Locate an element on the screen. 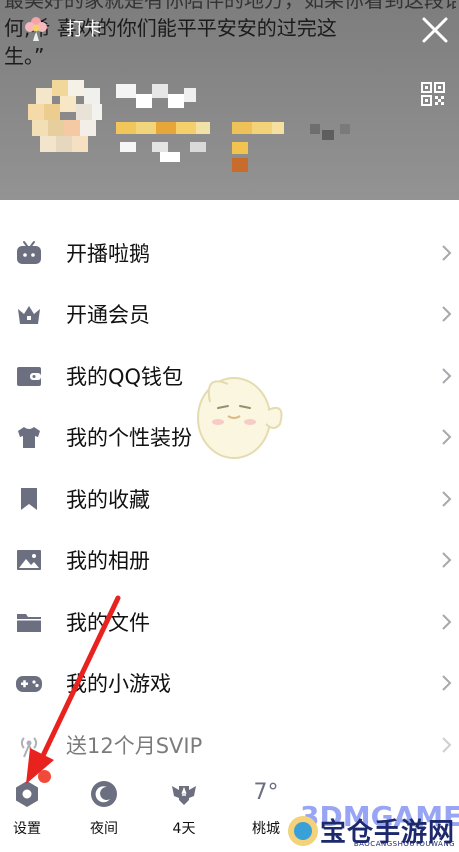 The image size is (459, 852). menu-item-minigames: 我的小游戏 is located at coordinates (229, 684).